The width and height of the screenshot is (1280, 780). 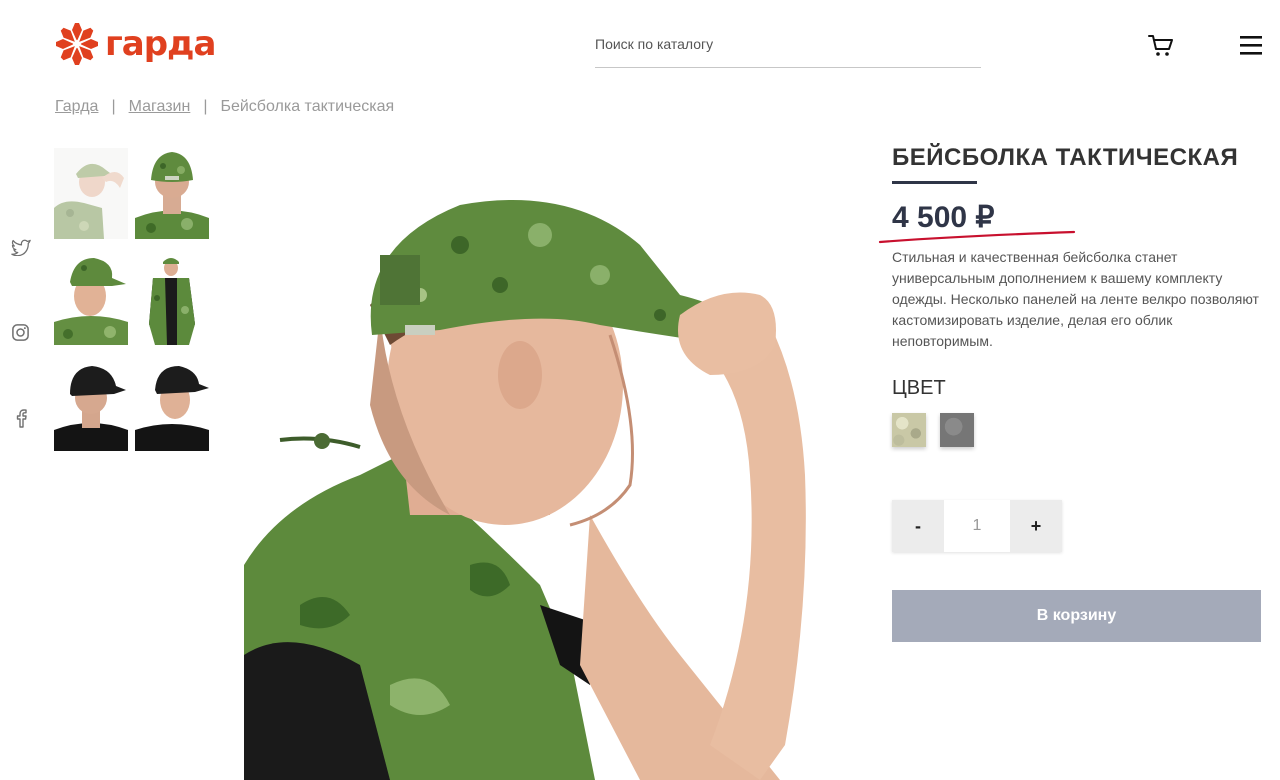 What do you see at coordinates (1036, 526) in the screenshot?
I see `quantity-increase-button: +` at bounding box center [1036, 526].